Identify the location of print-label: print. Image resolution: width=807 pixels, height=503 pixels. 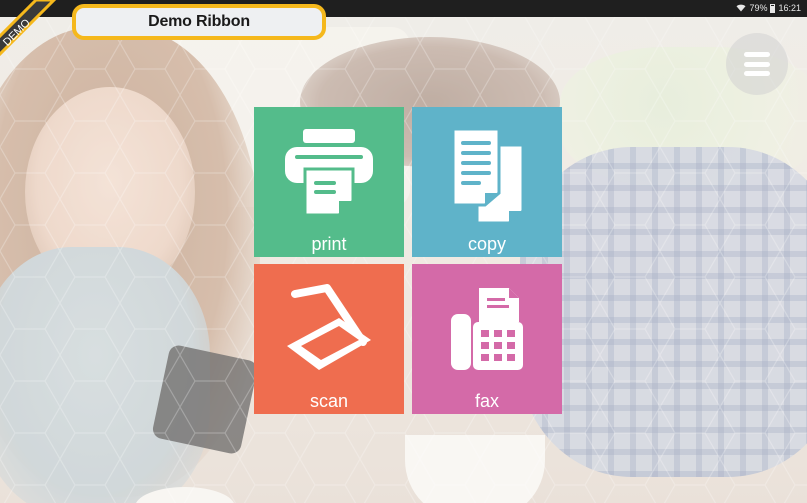
(329, 244).